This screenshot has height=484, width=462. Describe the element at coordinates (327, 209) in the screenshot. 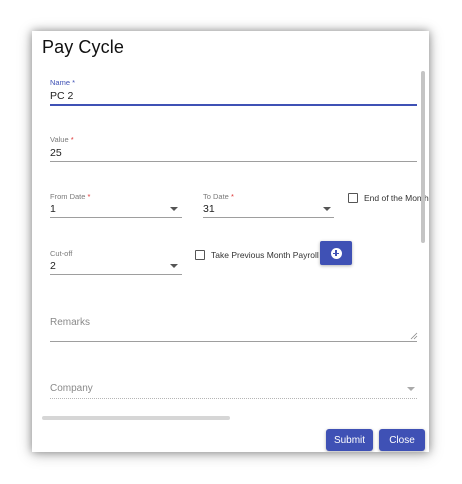

I see `to-date-chevron-down-icon` at that location.